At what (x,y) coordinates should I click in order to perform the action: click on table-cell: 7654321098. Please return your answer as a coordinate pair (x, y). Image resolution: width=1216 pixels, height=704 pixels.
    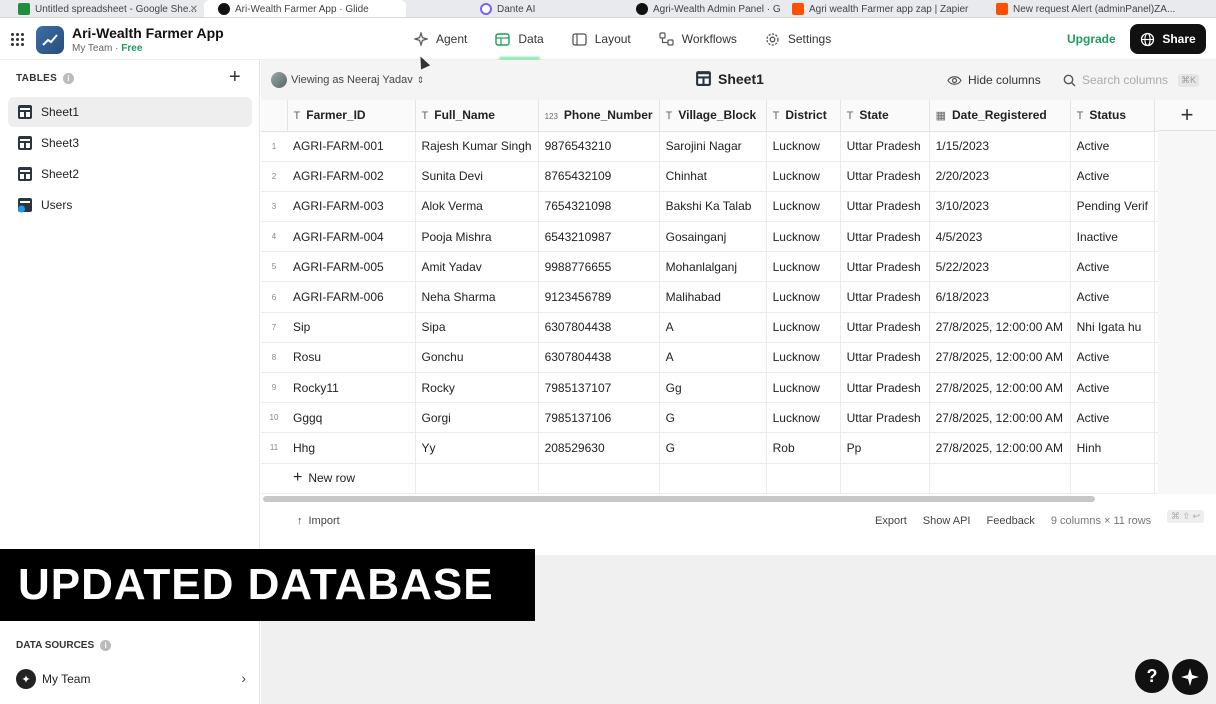
    Looking at the image, I should click on (599, 207).